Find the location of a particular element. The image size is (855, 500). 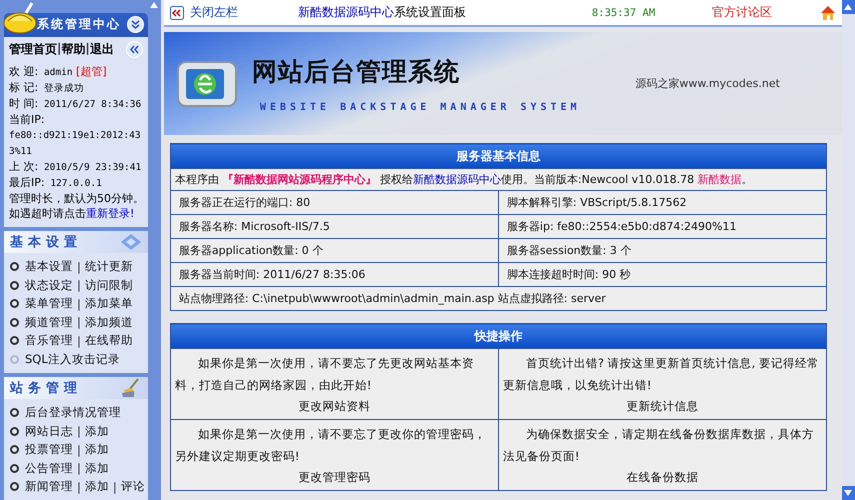

license-text: 本程序由 『新酷数据网站源码程序中心』 授权给新酷数据源码中心使用。当前版本:Newcool v10.018.78 新酷数据。 is located at coordinates (498, 179).